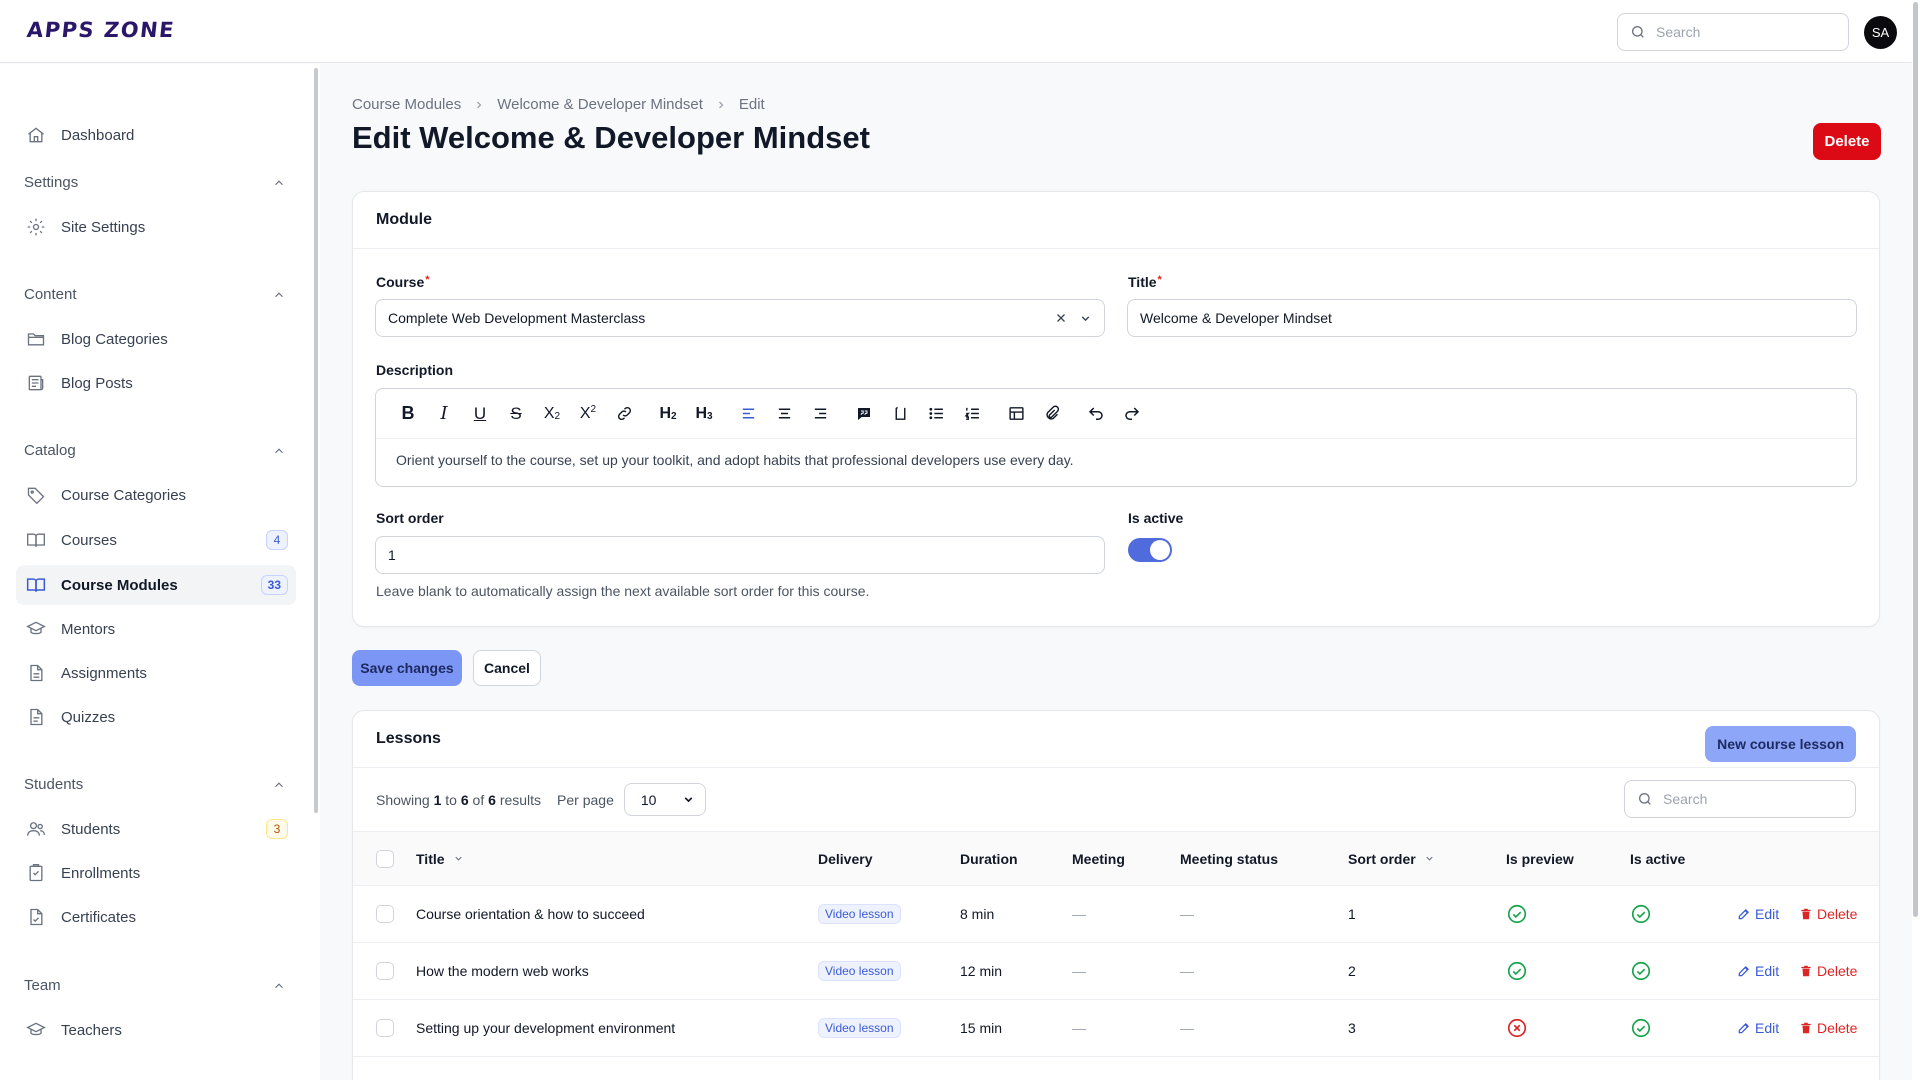 The image size is (1920, 1080). I want to click on cancel-button: Cancel, so click(507, 668).